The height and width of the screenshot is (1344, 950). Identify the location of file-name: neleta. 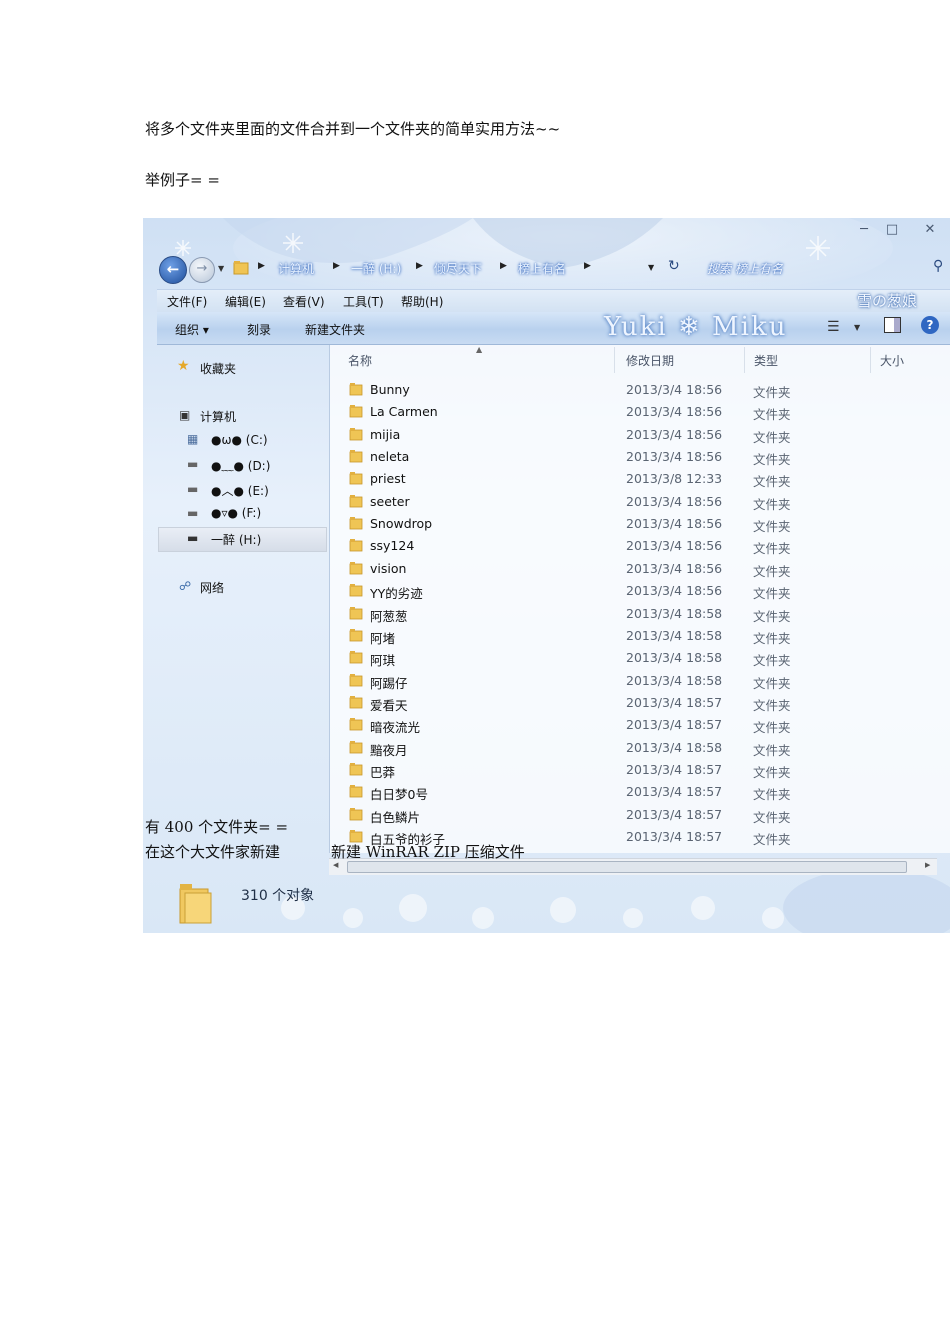
(390, 457).